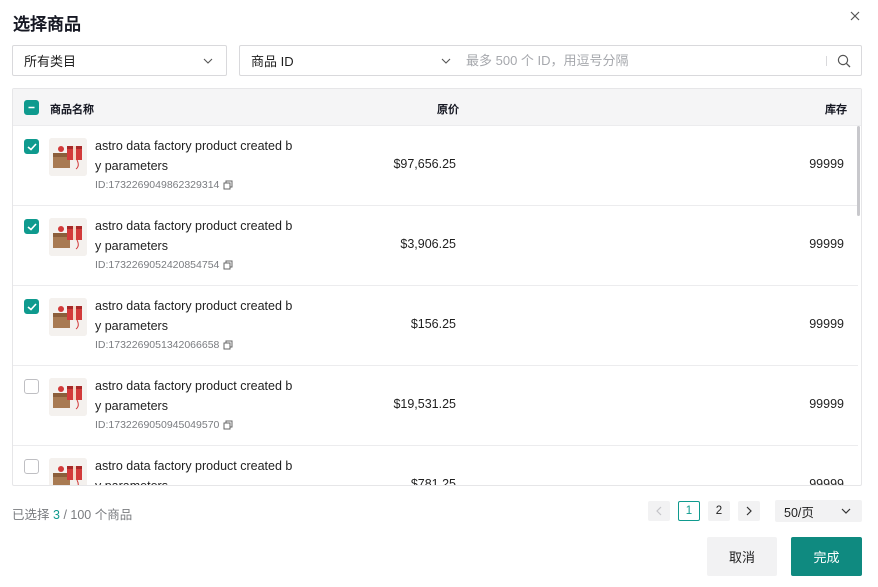 The image size is (878, 587). I want to click on done-button: 完成, so click(826, 556).